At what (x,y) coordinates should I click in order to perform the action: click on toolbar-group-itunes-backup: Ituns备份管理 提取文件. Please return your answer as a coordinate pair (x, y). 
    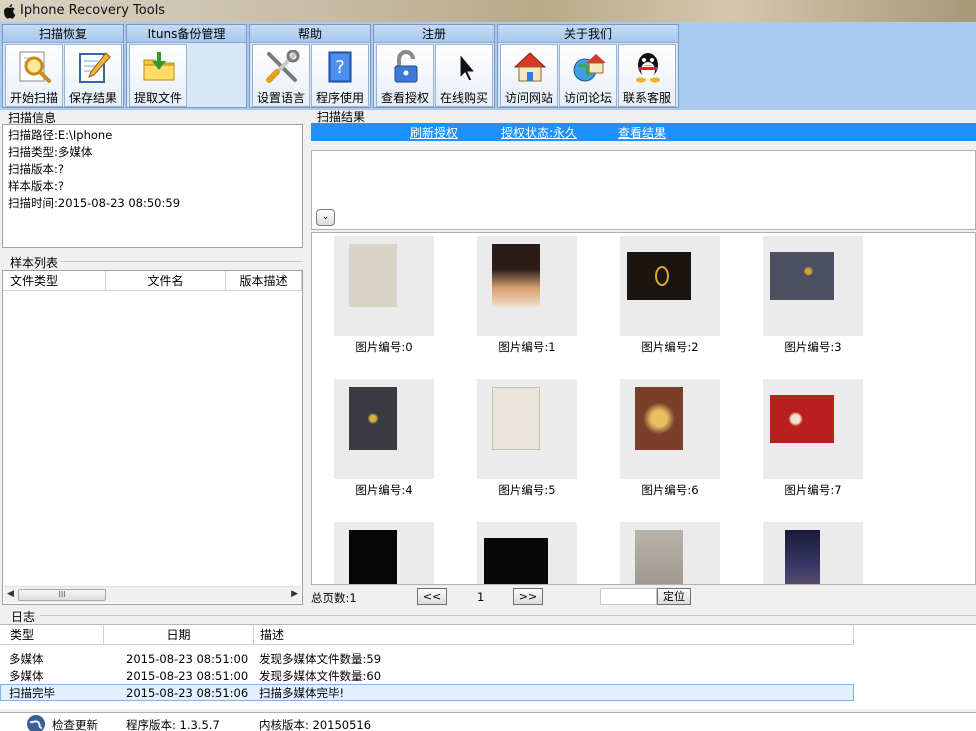
    Looking at the image, I should click on (186, 66).